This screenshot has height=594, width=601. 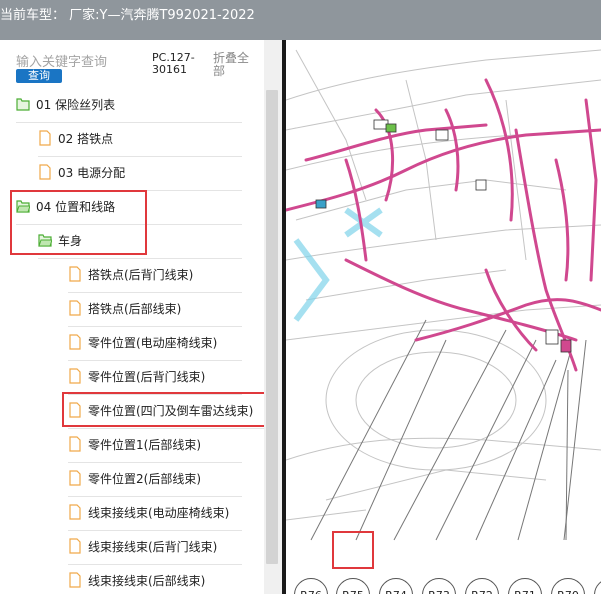 What do you see at coordinates (135, 308) in the screenshot?
I see `tree-item-label: 搭铁点(后部线束)` at bounding box center [135, 308].